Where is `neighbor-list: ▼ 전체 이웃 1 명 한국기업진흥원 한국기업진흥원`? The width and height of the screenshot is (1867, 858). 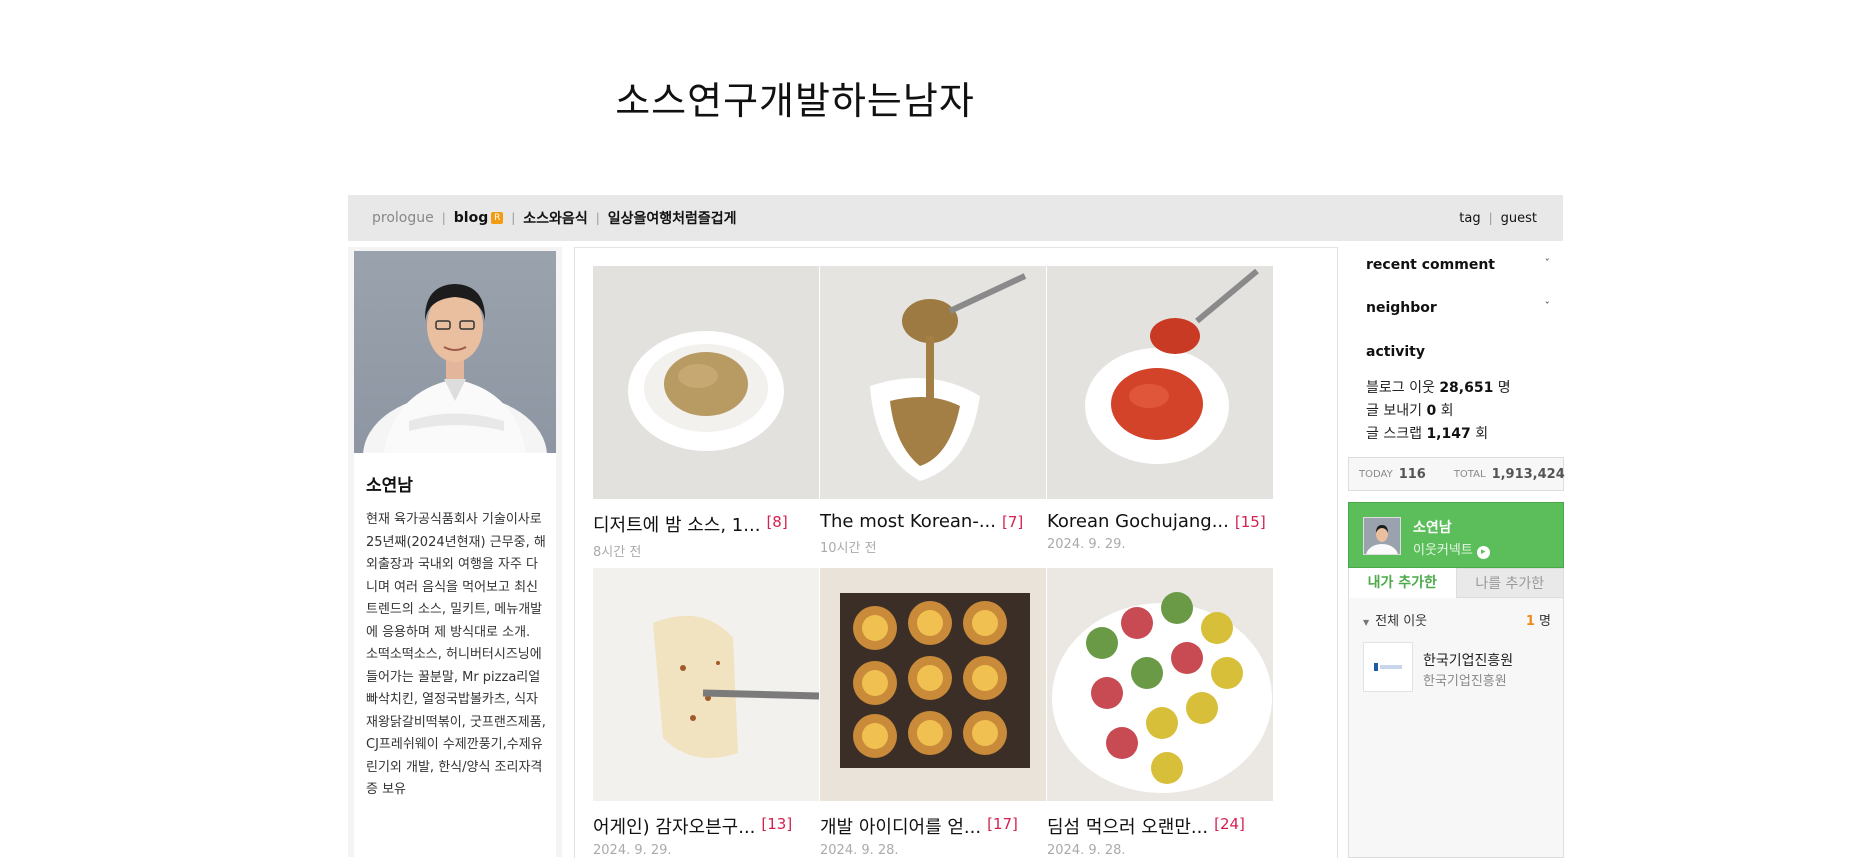
neighbor-list: ▼ 전체 이웃 1 명 한국기업진흥원 한국기업진흥원 is located at coordinates (1456, 728).